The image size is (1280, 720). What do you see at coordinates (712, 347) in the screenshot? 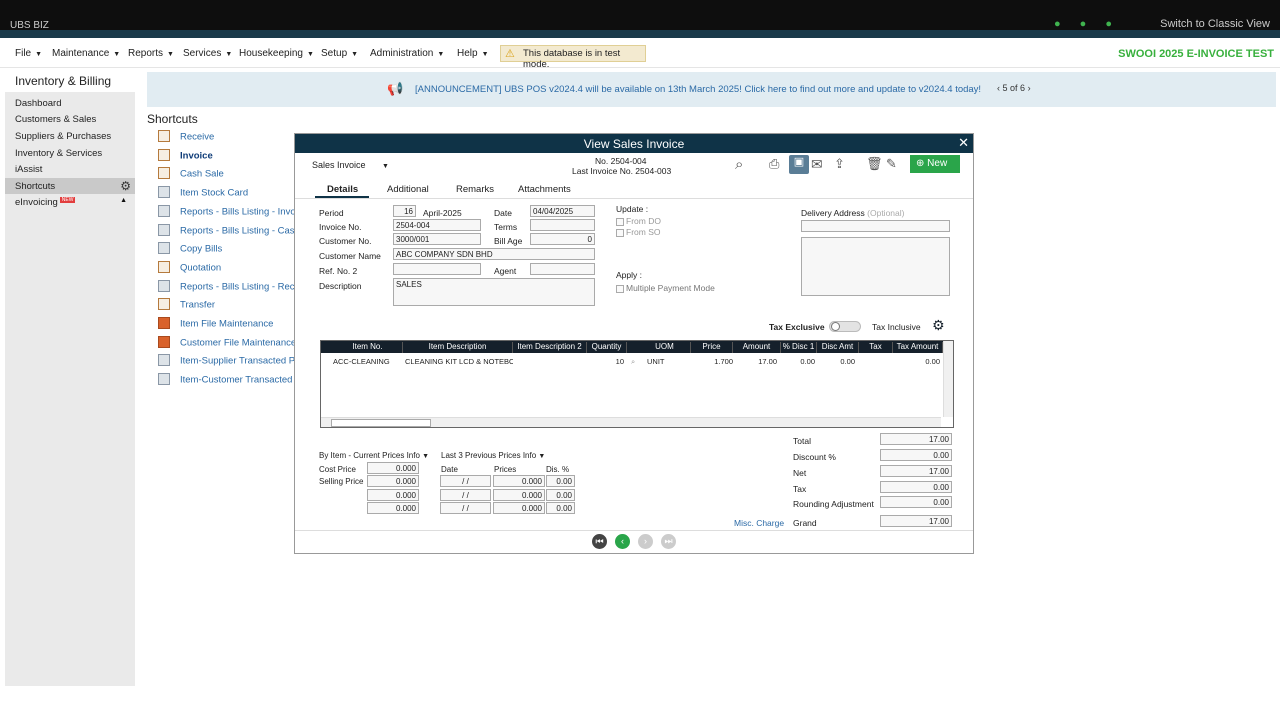
I see `col-price: Price` at bounding box center [712, 347].